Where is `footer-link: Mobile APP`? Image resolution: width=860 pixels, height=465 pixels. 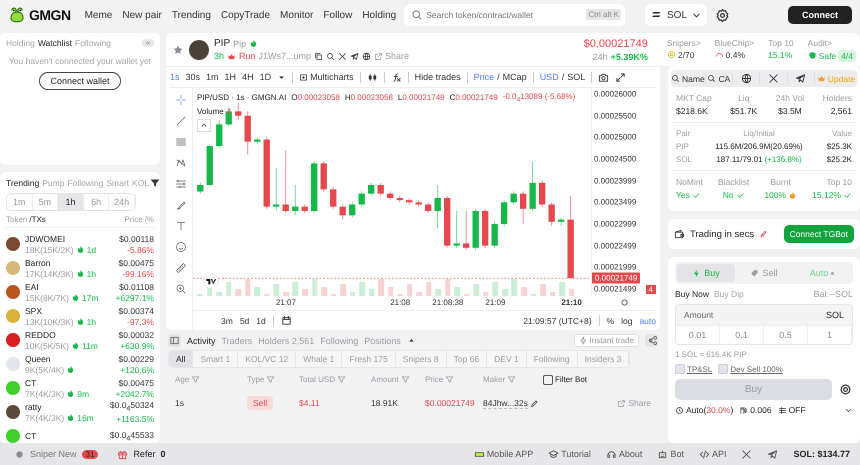 footer-link: Mobile APP is located at coordinates (504, 454).